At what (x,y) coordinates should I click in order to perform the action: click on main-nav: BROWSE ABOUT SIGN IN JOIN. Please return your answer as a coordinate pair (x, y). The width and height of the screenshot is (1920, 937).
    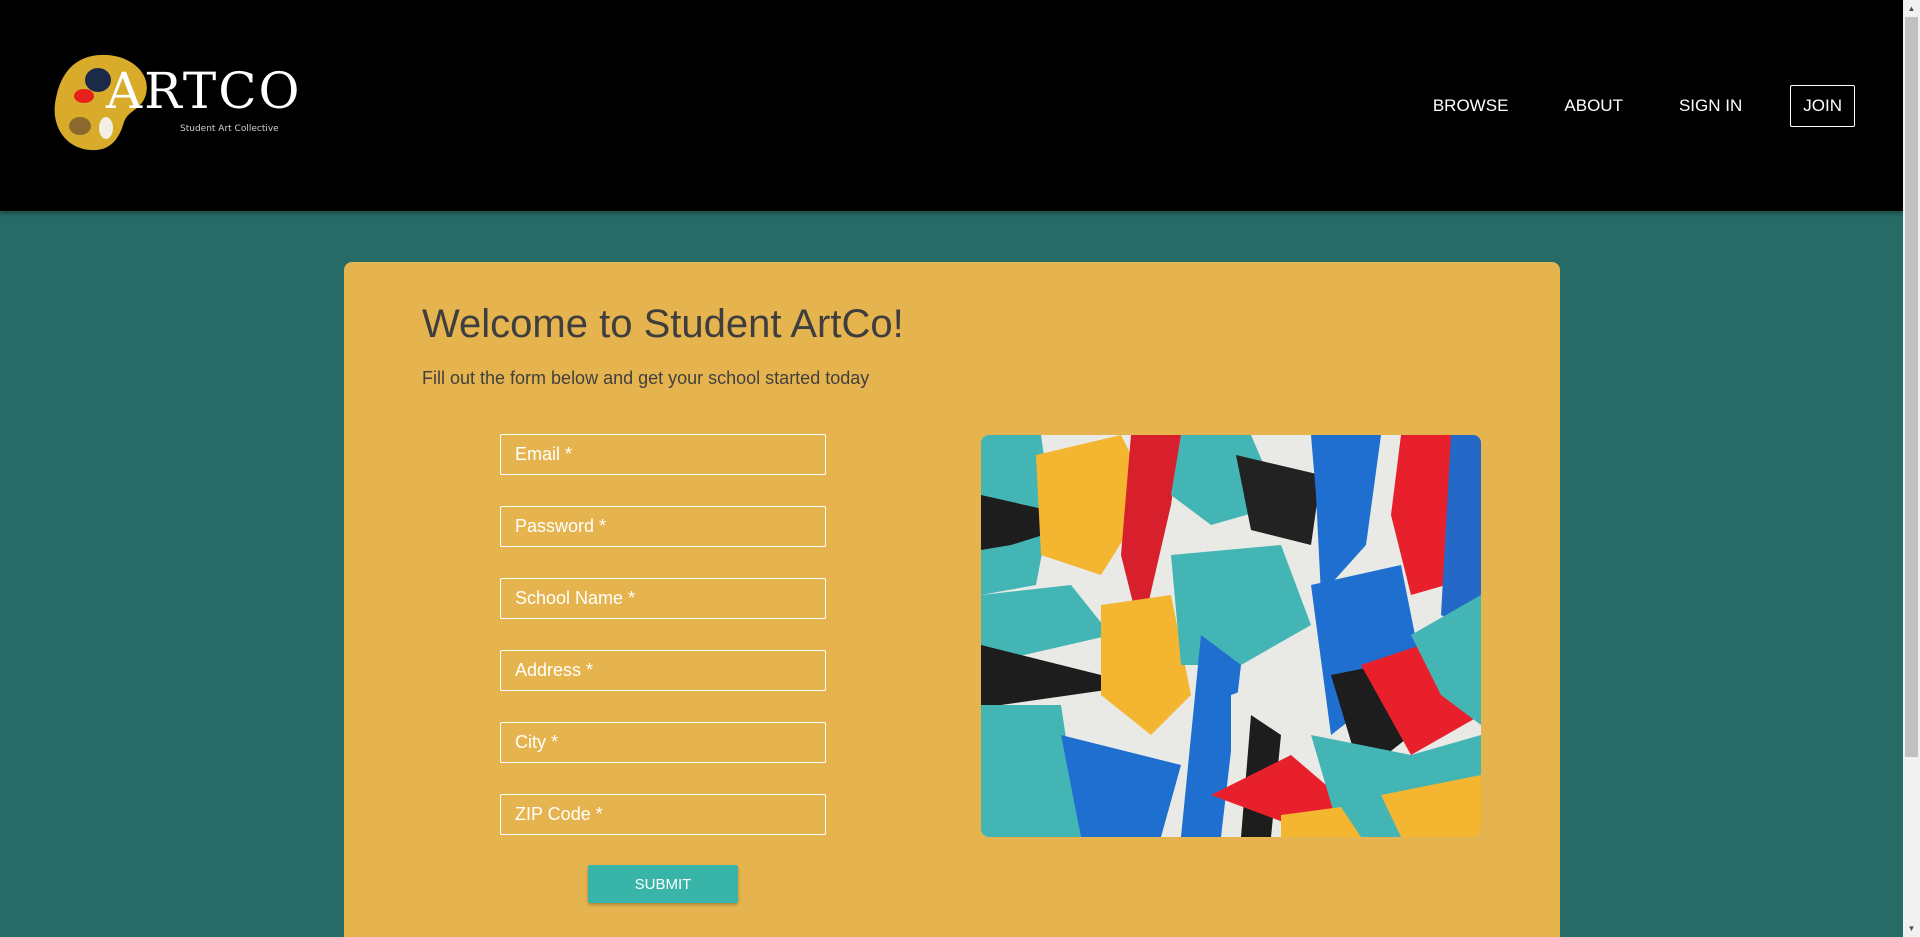
    Looking at the image, I should click on (1616, 106).